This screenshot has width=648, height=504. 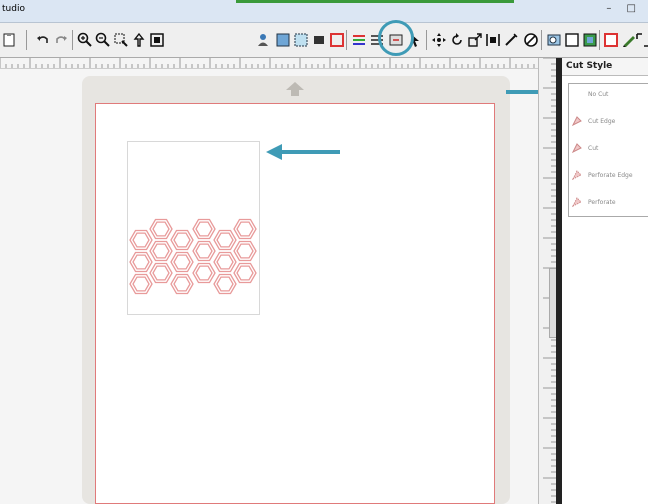 What do you see at coordinates (301, 40) in the screenshot?
I see `registration-icon` at bounding box center [301, 40].